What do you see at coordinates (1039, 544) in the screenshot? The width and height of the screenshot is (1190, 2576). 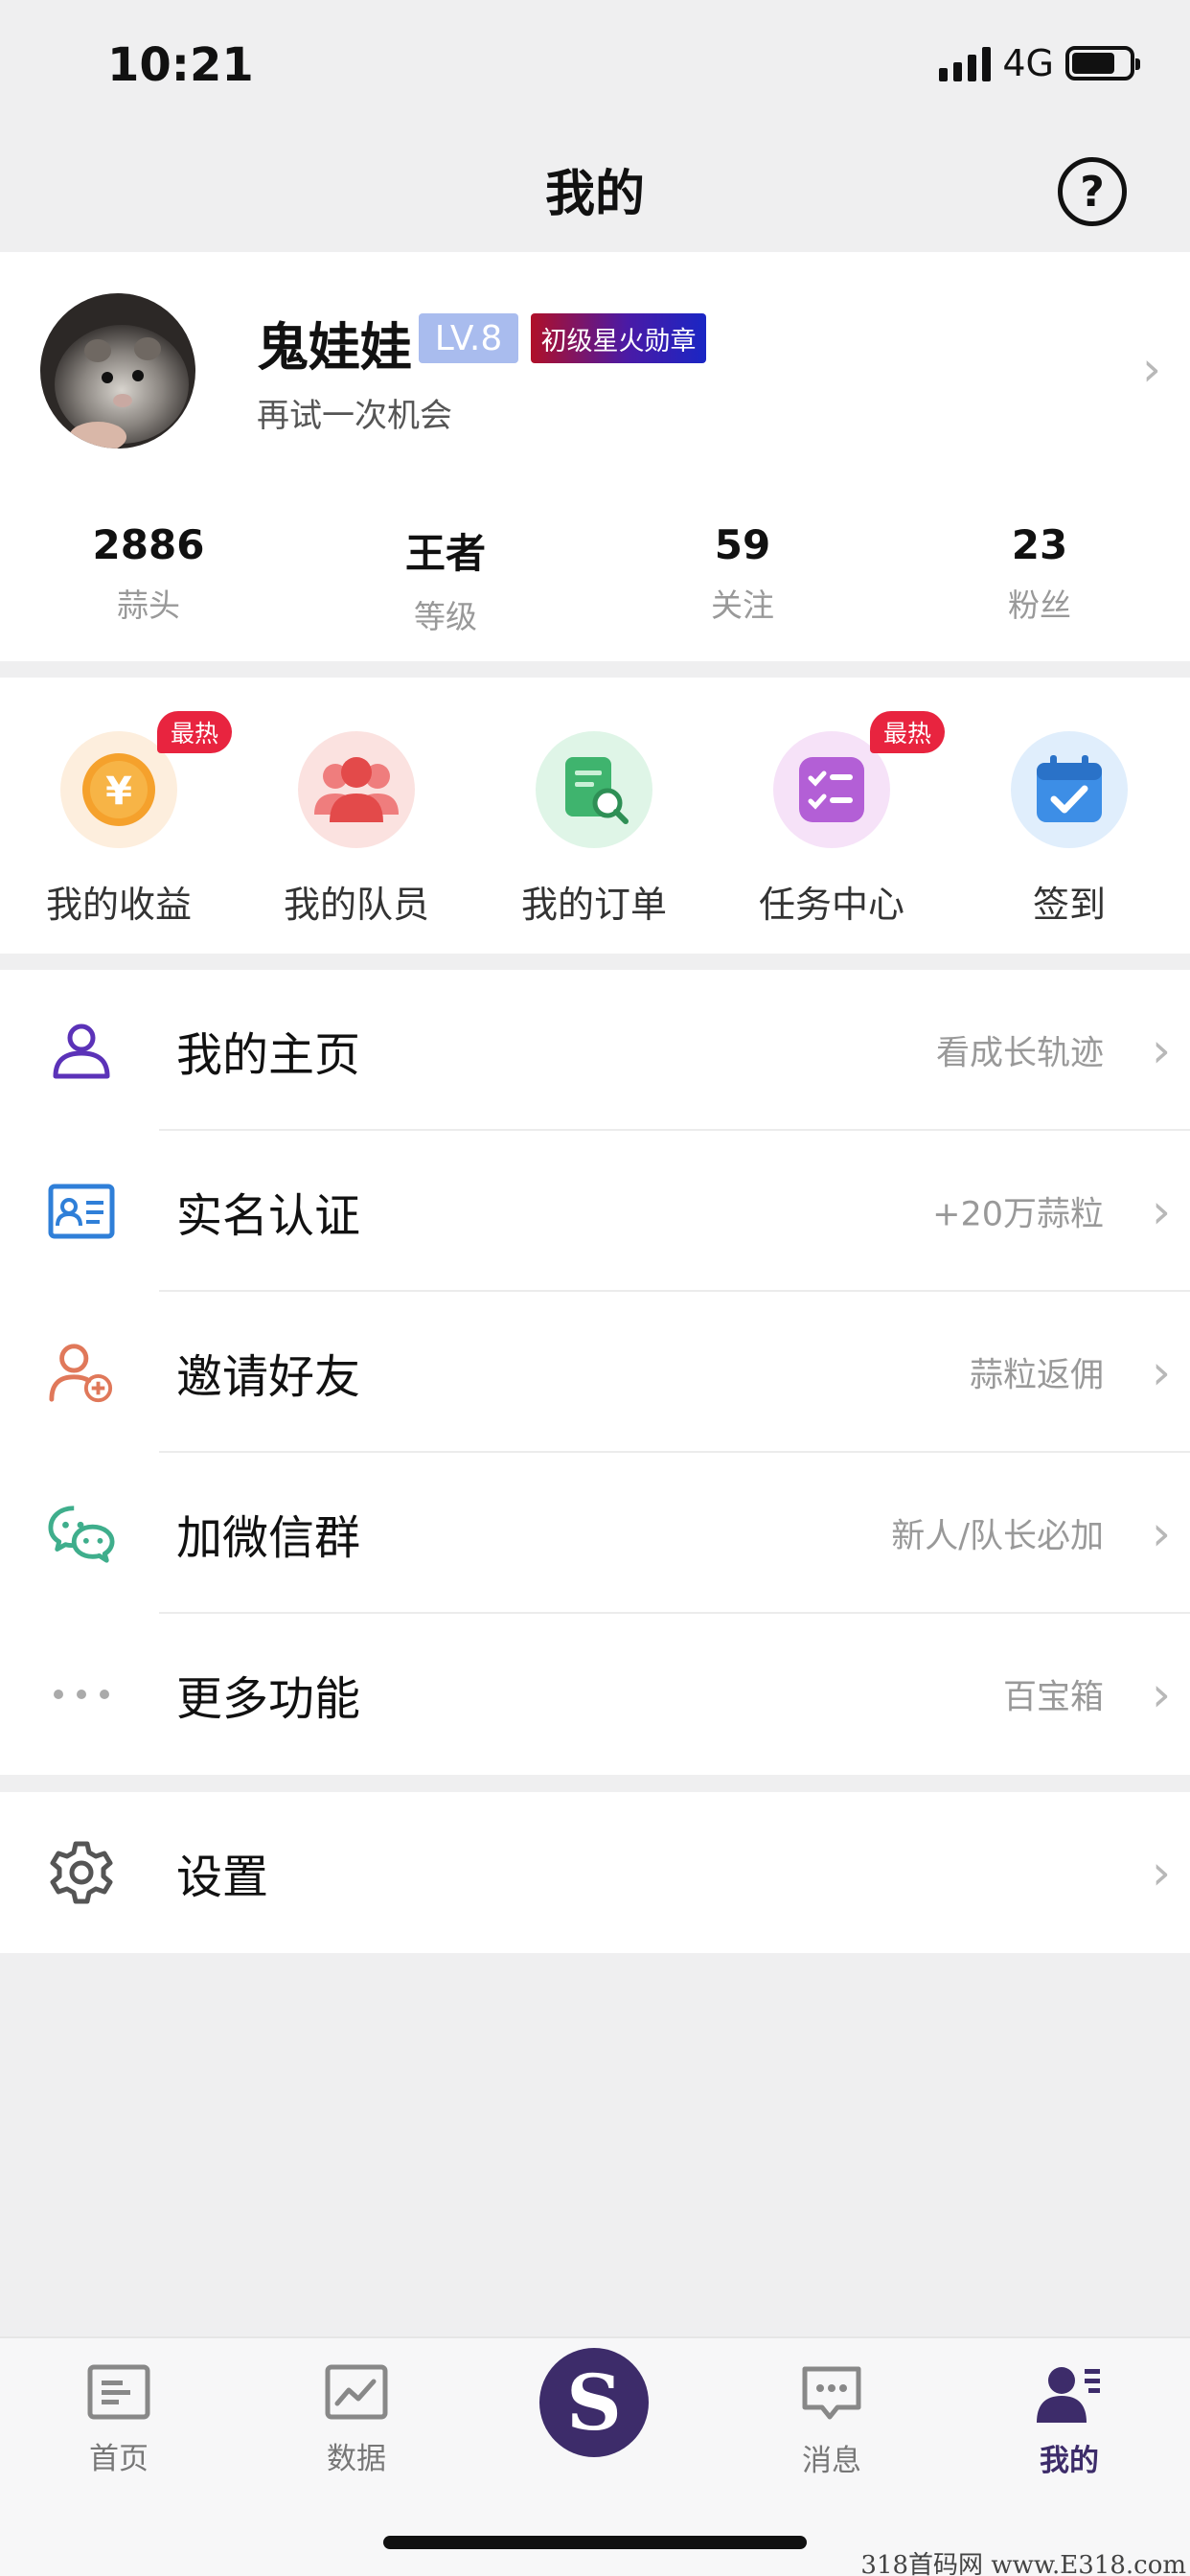 I see `stat-value: 23` at bounding box center [1039, 544].